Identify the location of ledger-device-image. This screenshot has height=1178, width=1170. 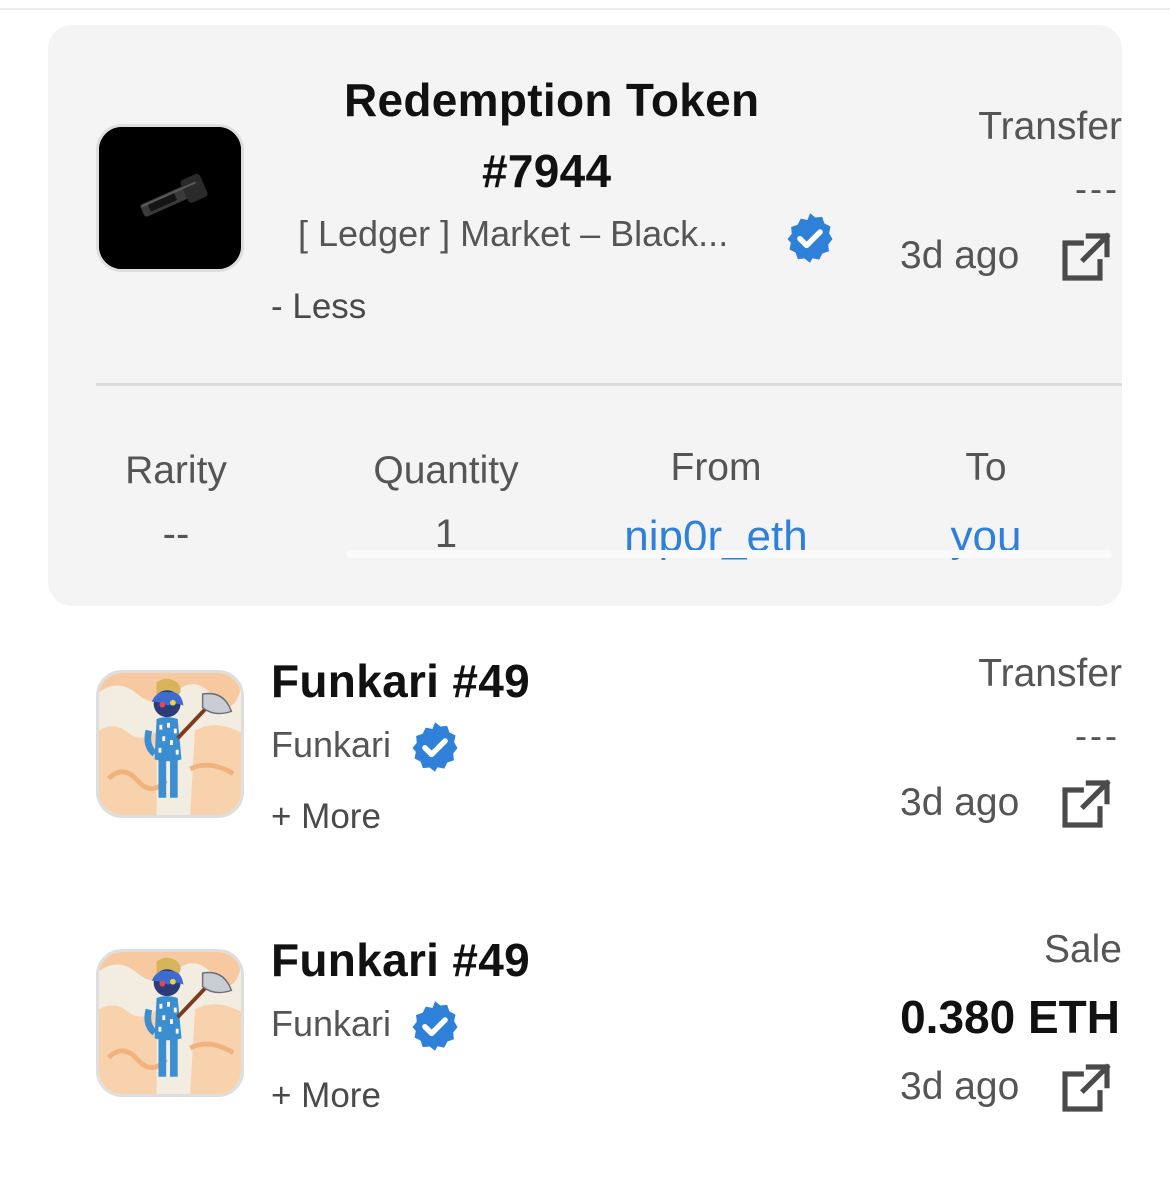
(170, 198).